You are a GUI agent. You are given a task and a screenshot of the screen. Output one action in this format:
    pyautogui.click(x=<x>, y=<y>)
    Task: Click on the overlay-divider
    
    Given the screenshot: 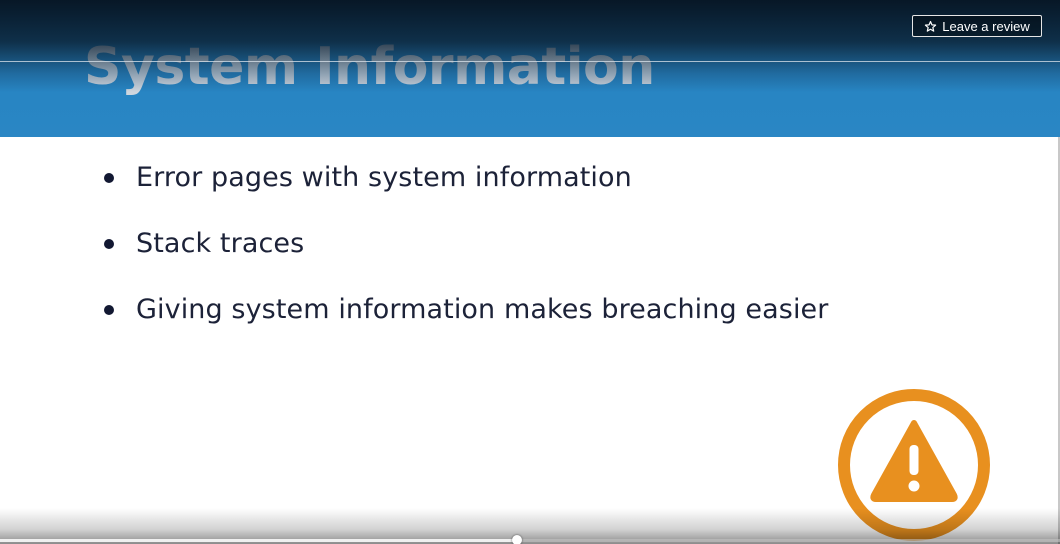 What is the action you would take?
    pyautogui.click(x=530, y=61)
    